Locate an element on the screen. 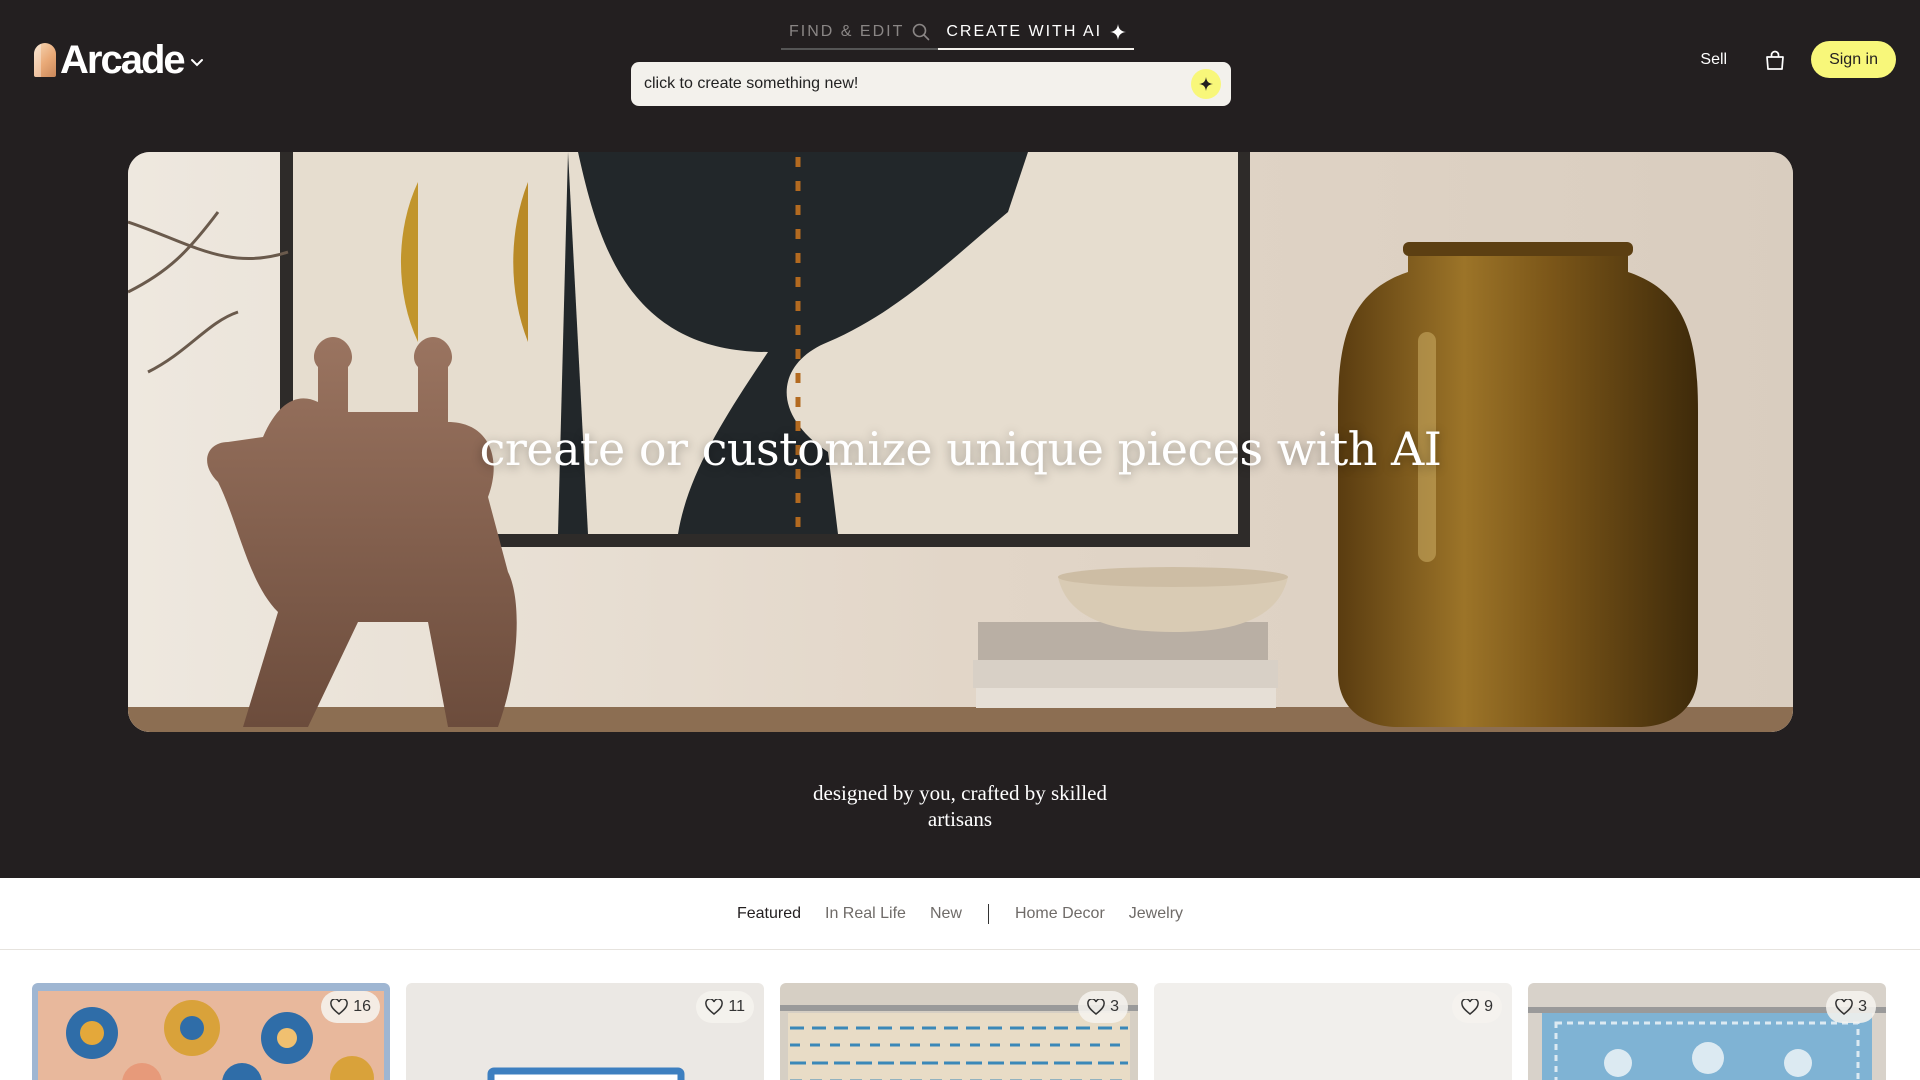 The width and height of the screenshot is (1920, 1080). search-icon is located at coordinates (921, 32).